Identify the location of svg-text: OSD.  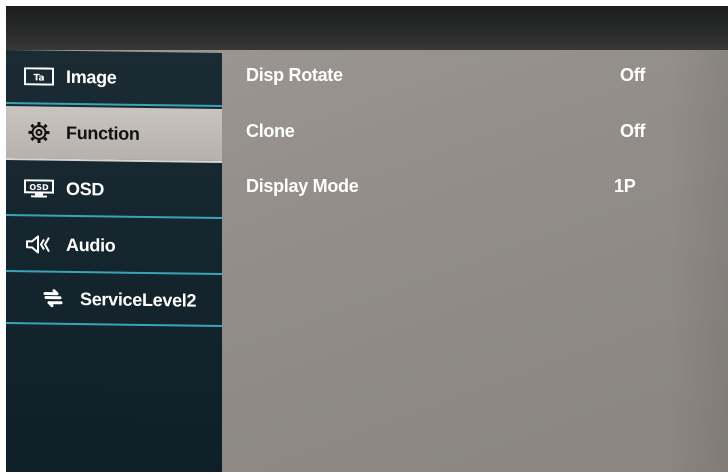
(39, 187).